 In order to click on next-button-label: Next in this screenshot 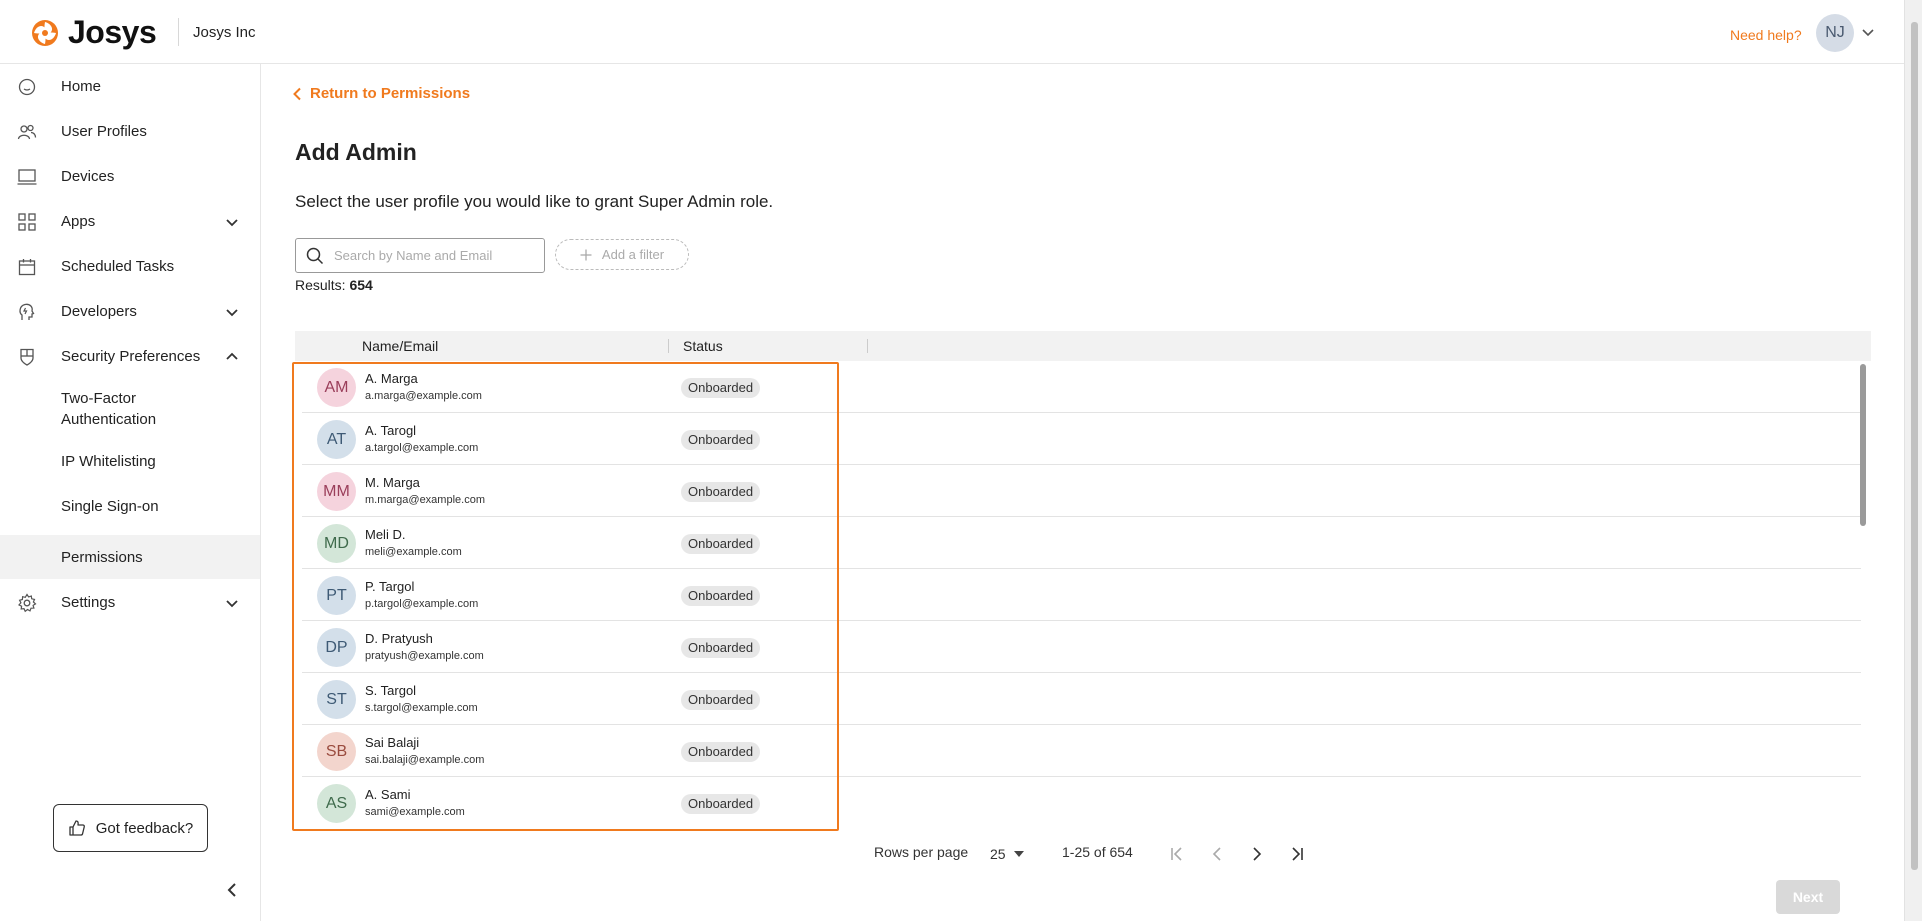, I will do `click(1808, 897)`.